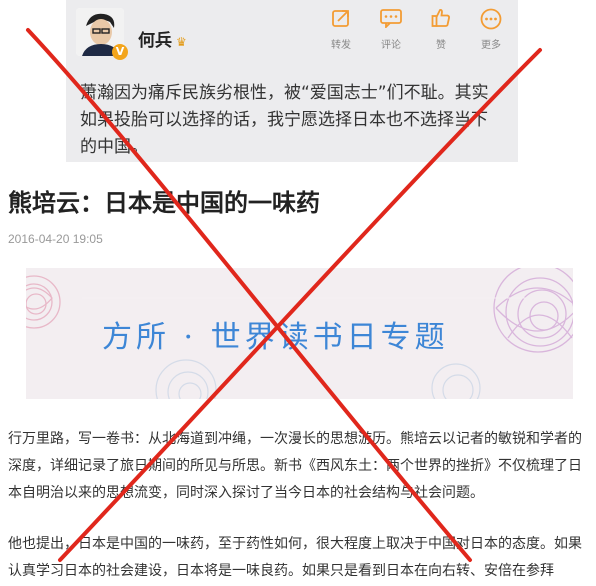  What do you see at coordinates (120, 52) in the screenshot?
I see `verified-badge: V` at bounding box center [120, 52].